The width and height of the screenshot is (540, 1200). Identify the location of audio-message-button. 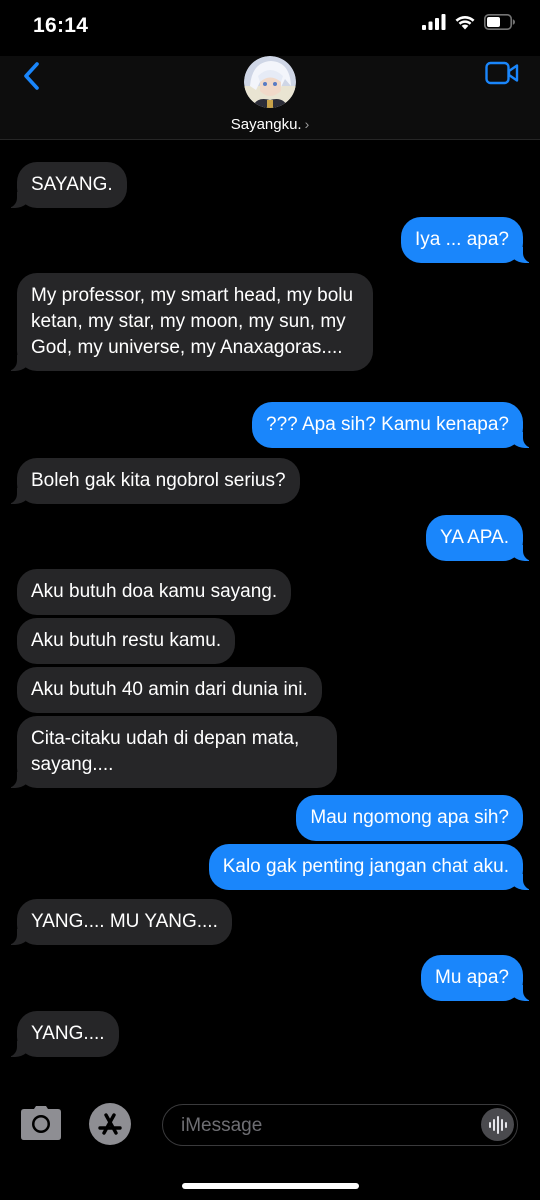
(497, 1124).